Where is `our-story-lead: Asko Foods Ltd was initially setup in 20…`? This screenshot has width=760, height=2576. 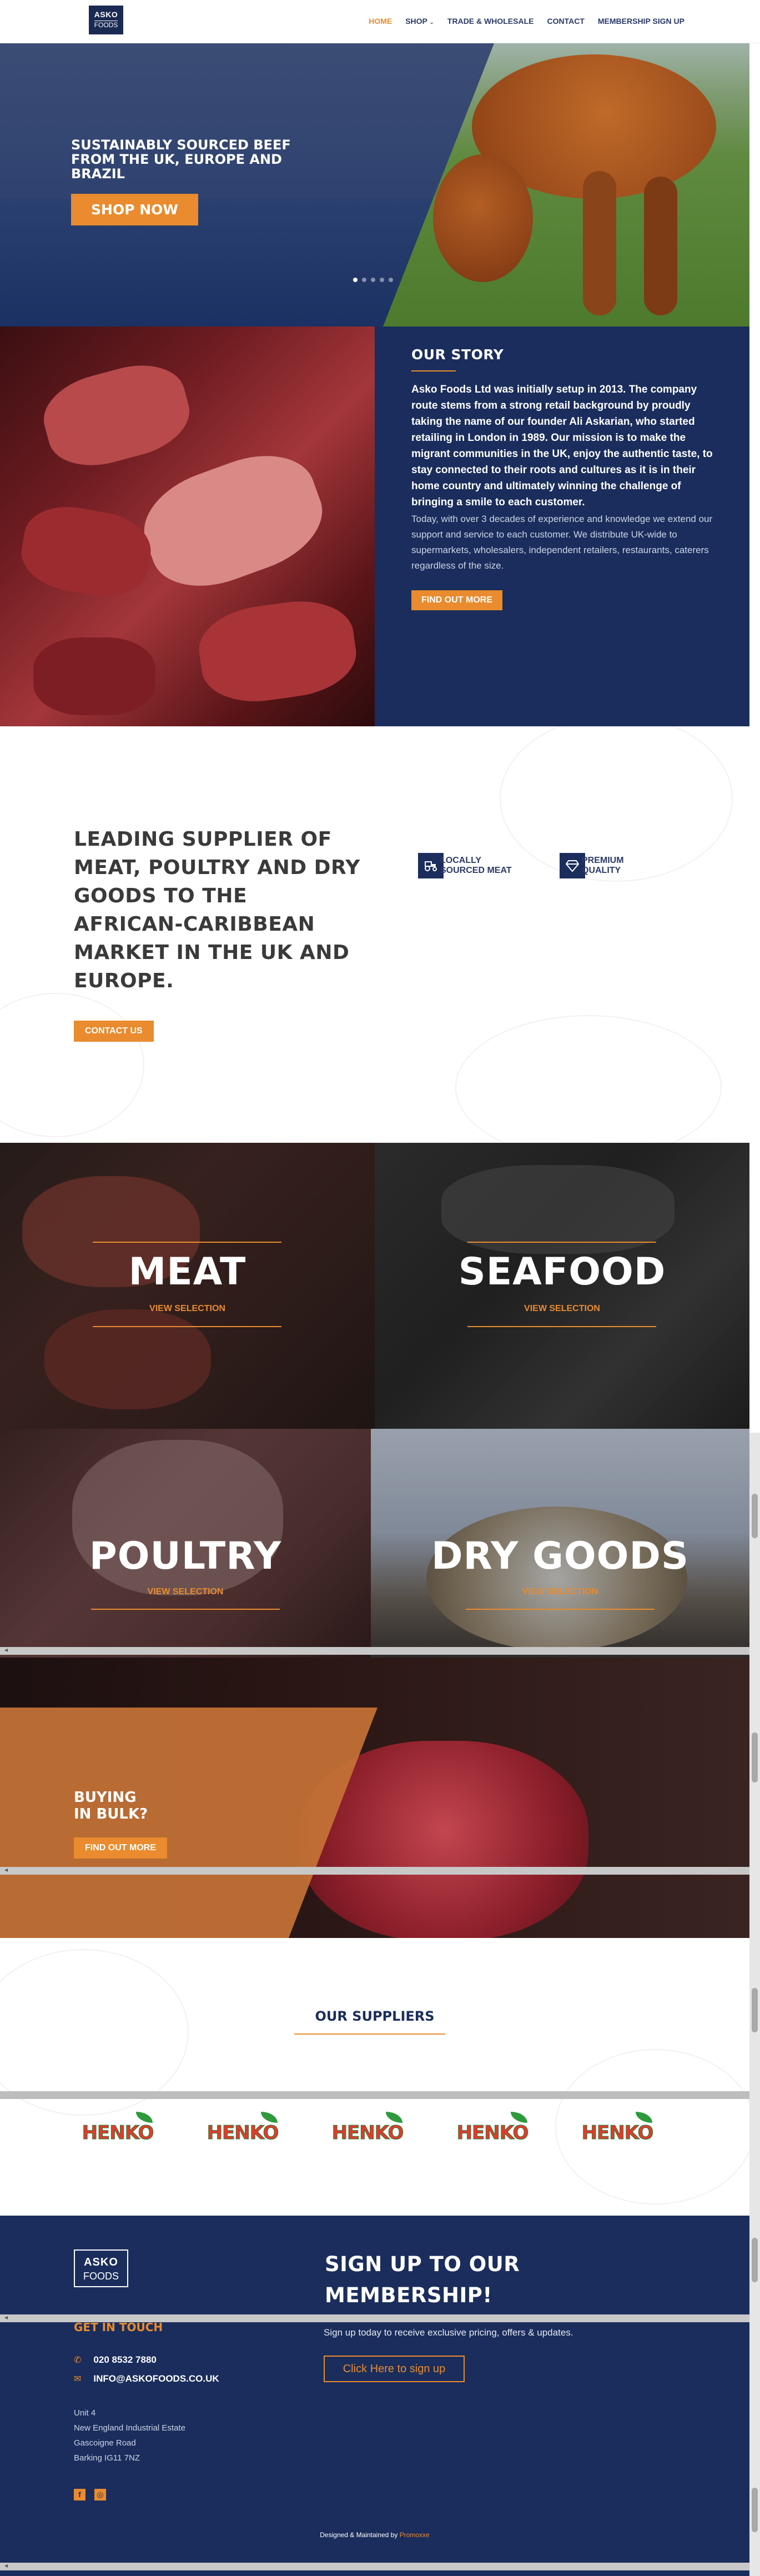 our-story-lead: Asko Foods Ltd was initially setup in 20… is located at coordinates (562, 446).